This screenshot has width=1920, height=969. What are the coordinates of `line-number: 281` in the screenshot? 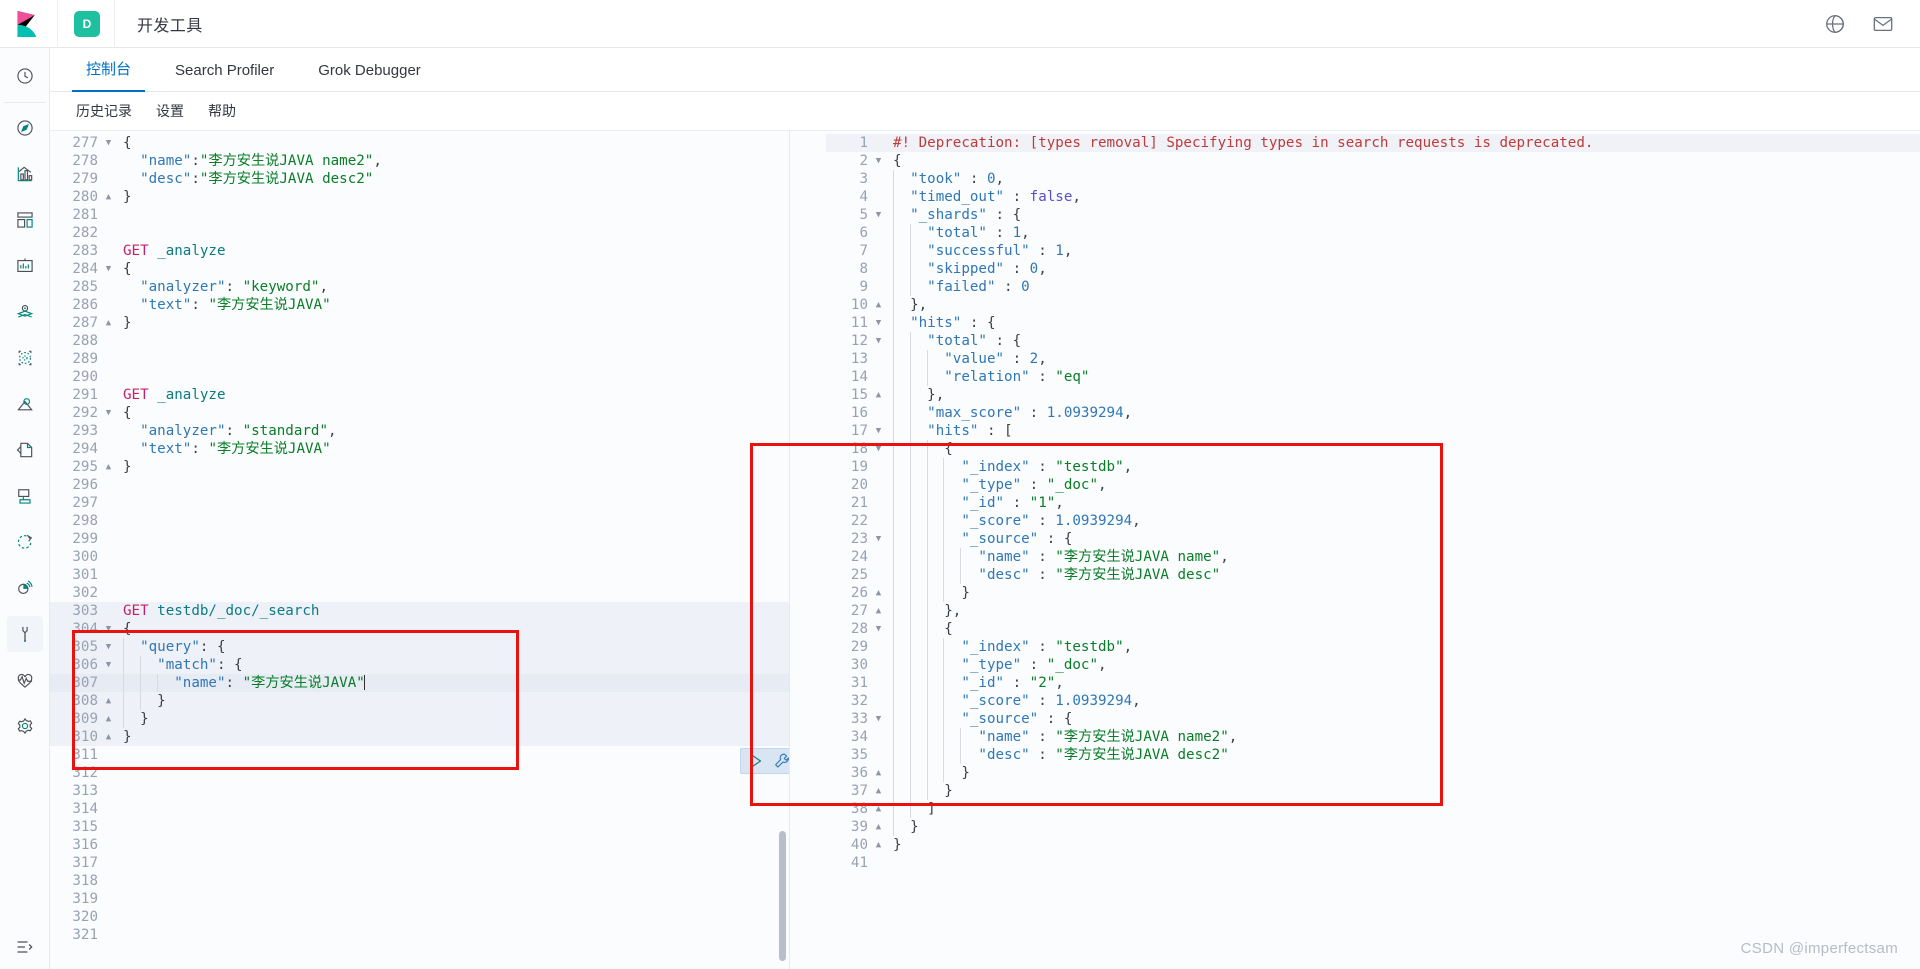 It's located at (85, 215).